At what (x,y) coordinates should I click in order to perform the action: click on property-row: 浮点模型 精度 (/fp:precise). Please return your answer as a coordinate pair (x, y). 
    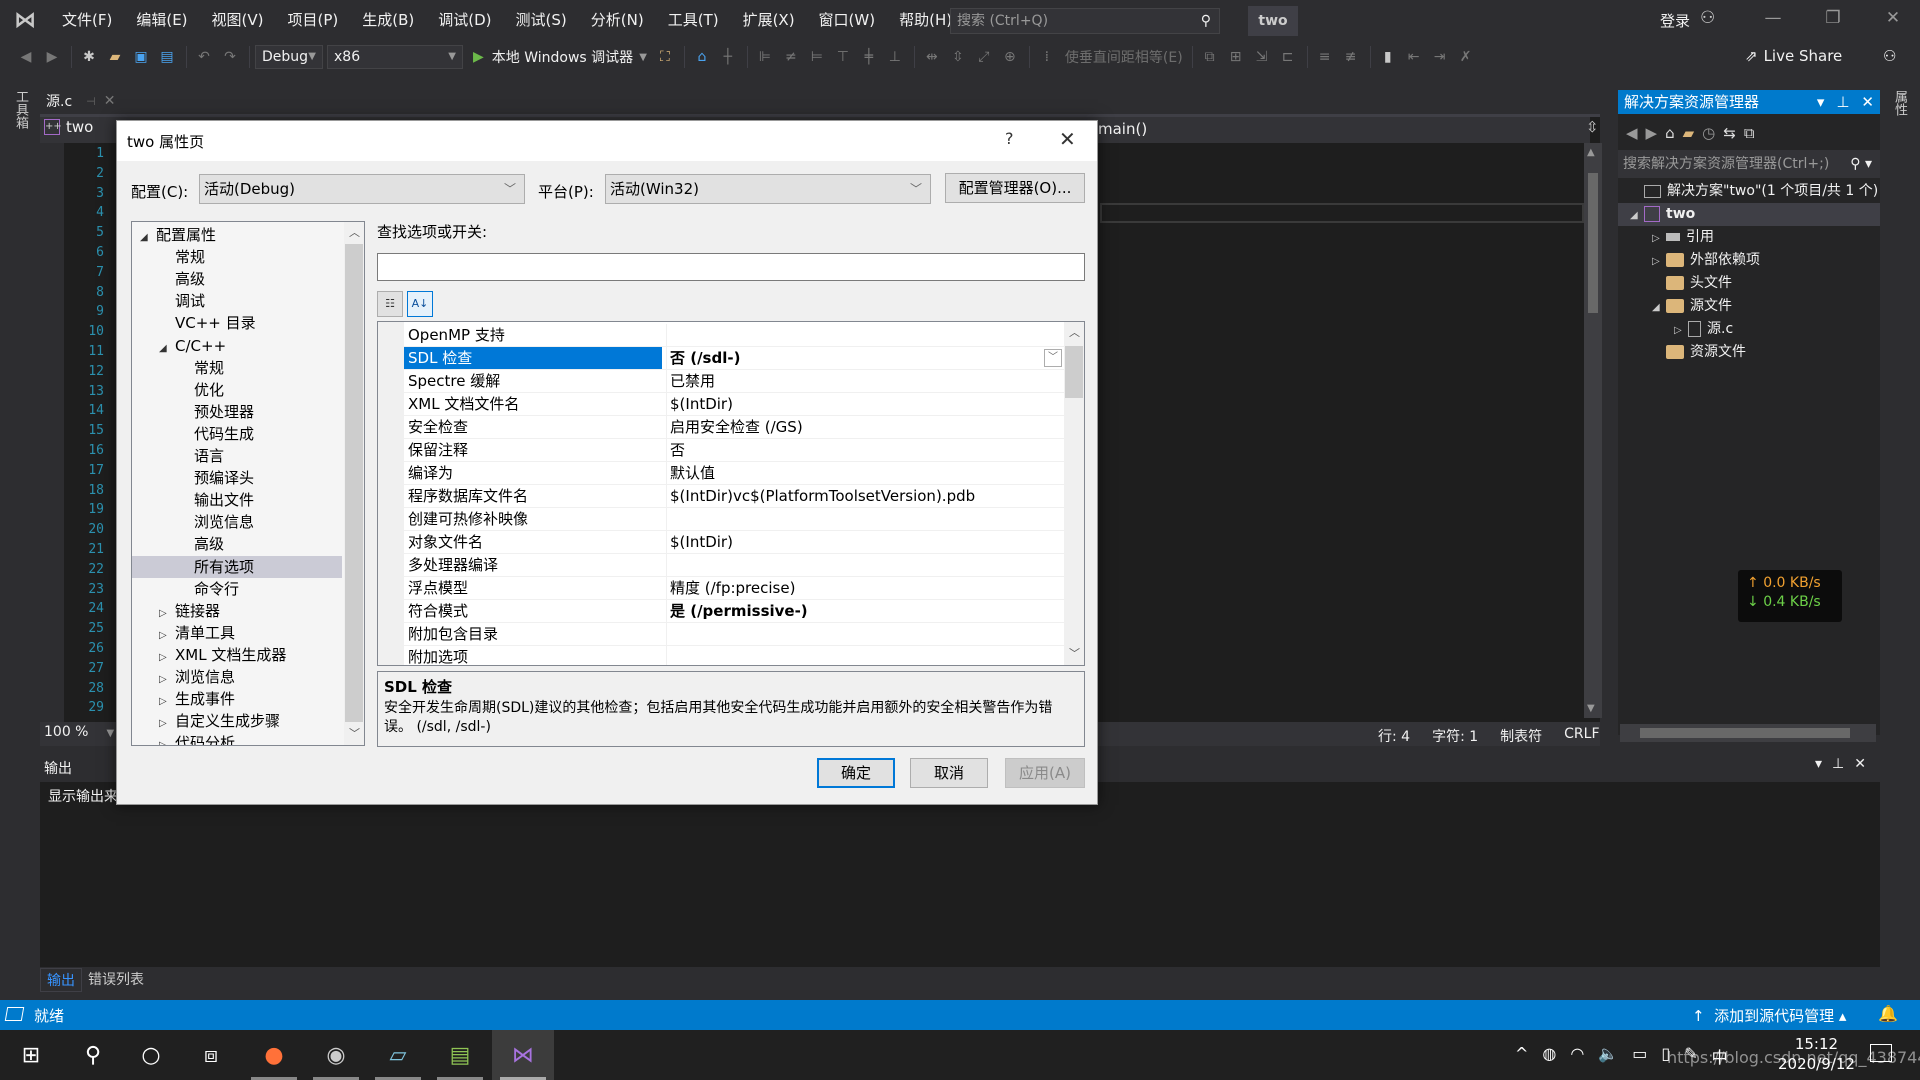
    Looking at the image, I should click on (734, 588).